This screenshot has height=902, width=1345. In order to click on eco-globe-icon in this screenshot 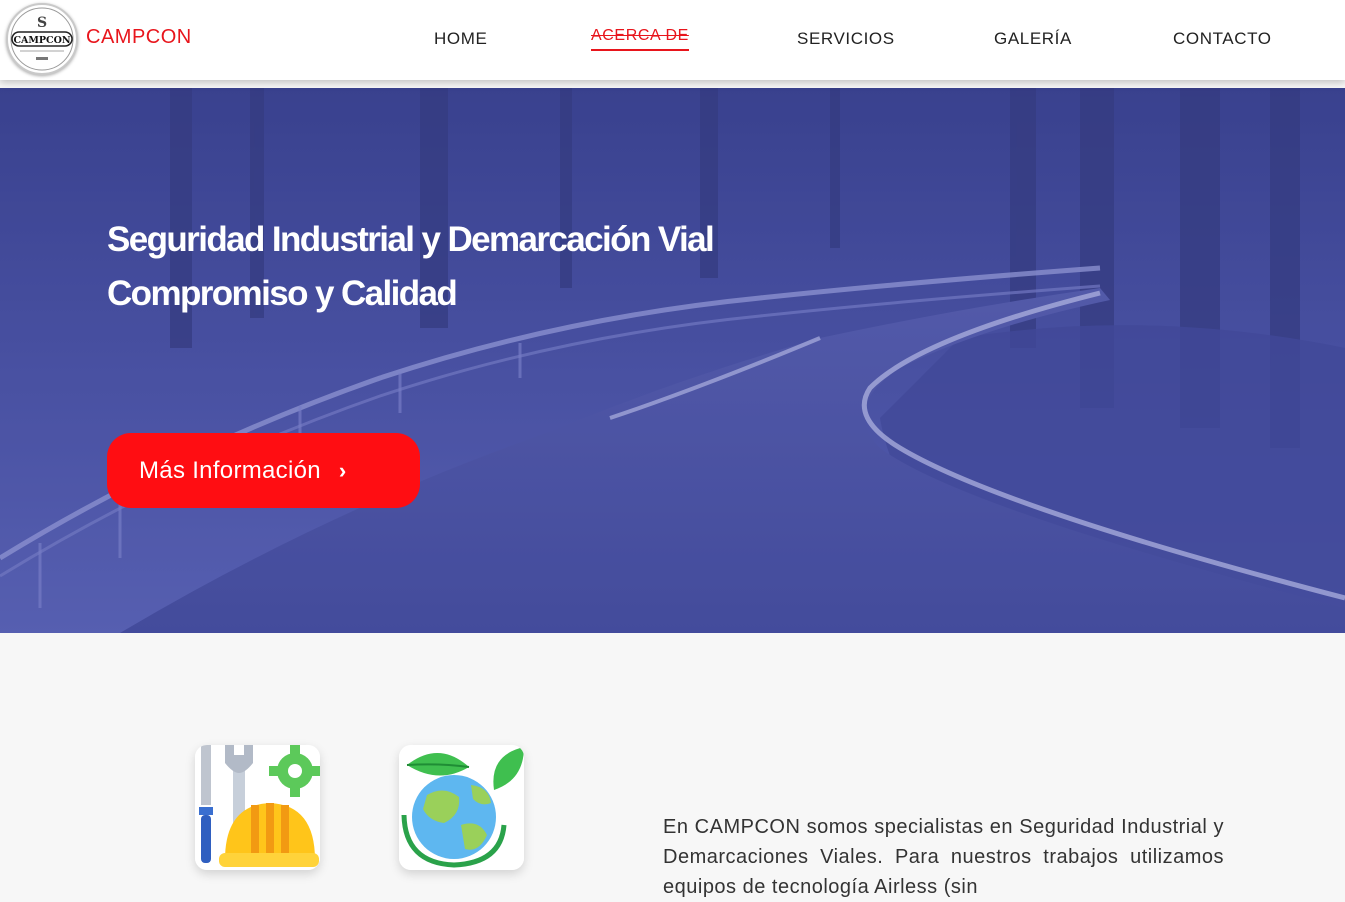, I will do `click(461, 807)`.